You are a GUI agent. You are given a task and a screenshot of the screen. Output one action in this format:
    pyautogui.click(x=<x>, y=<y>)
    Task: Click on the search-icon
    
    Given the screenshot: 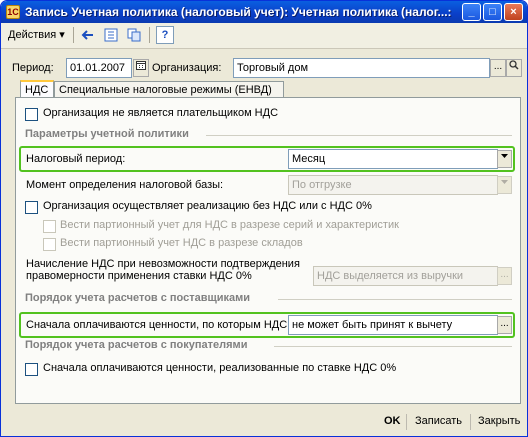 What is the action you would take?
    pyautogui.click(x=514, y=65)
    